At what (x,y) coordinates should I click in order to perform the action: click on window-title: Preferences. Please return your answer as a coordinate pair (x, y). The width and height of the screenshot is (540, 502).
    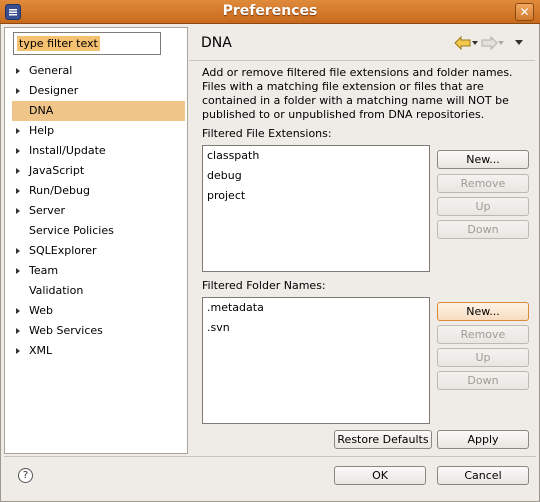
    Looking at the image, I should click on (270, 11).